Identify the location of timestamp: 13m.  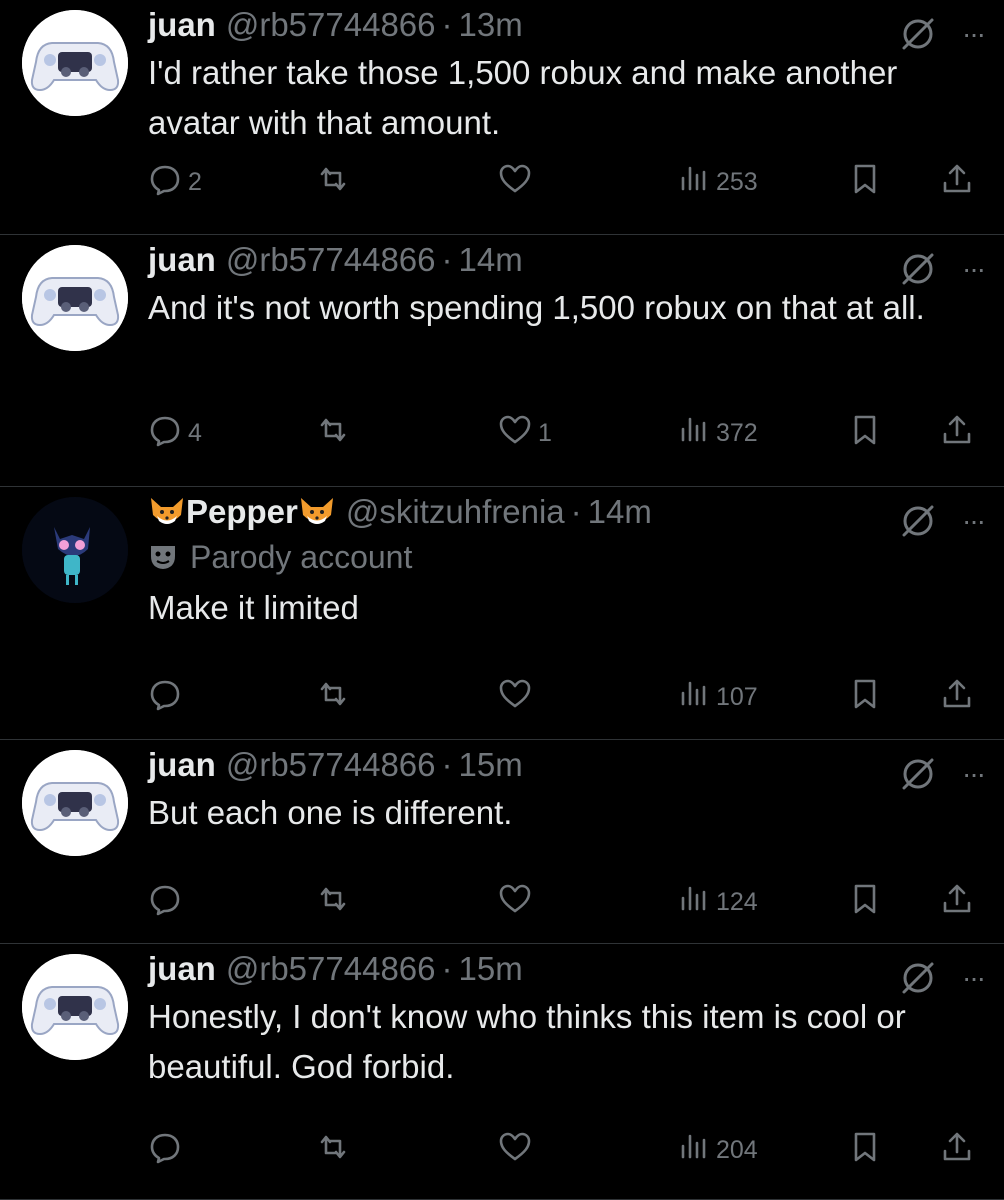
(491, 25).